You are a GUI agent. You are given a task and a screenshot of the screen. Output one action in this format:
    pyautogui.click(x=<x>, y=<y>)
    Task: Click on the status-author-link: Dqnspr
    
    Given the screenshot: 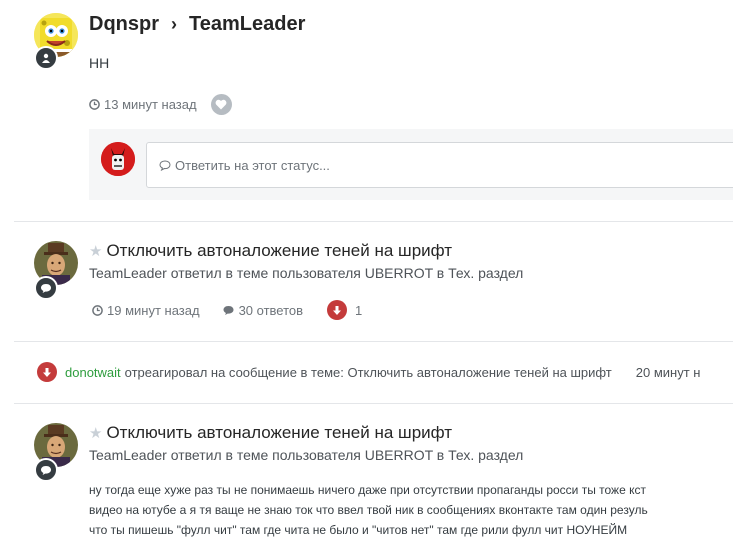 What is the action you would take?
    pyautogui.click(x=124, y=24)
    